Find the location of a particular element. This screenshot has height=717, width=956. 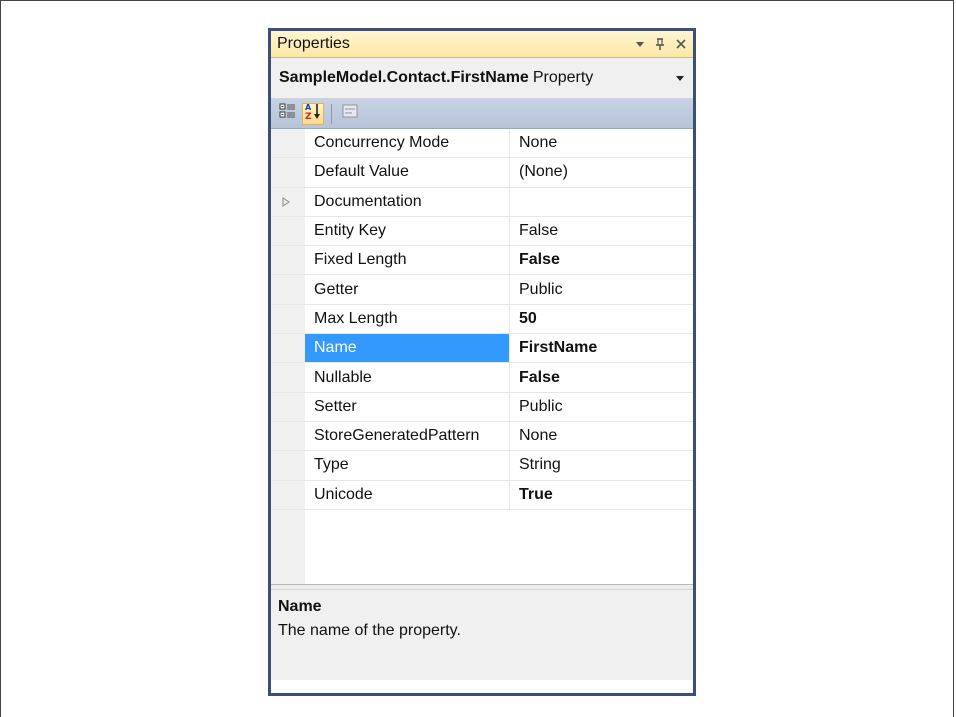

property-row: Setter Public is located at coordinates (482, 407).